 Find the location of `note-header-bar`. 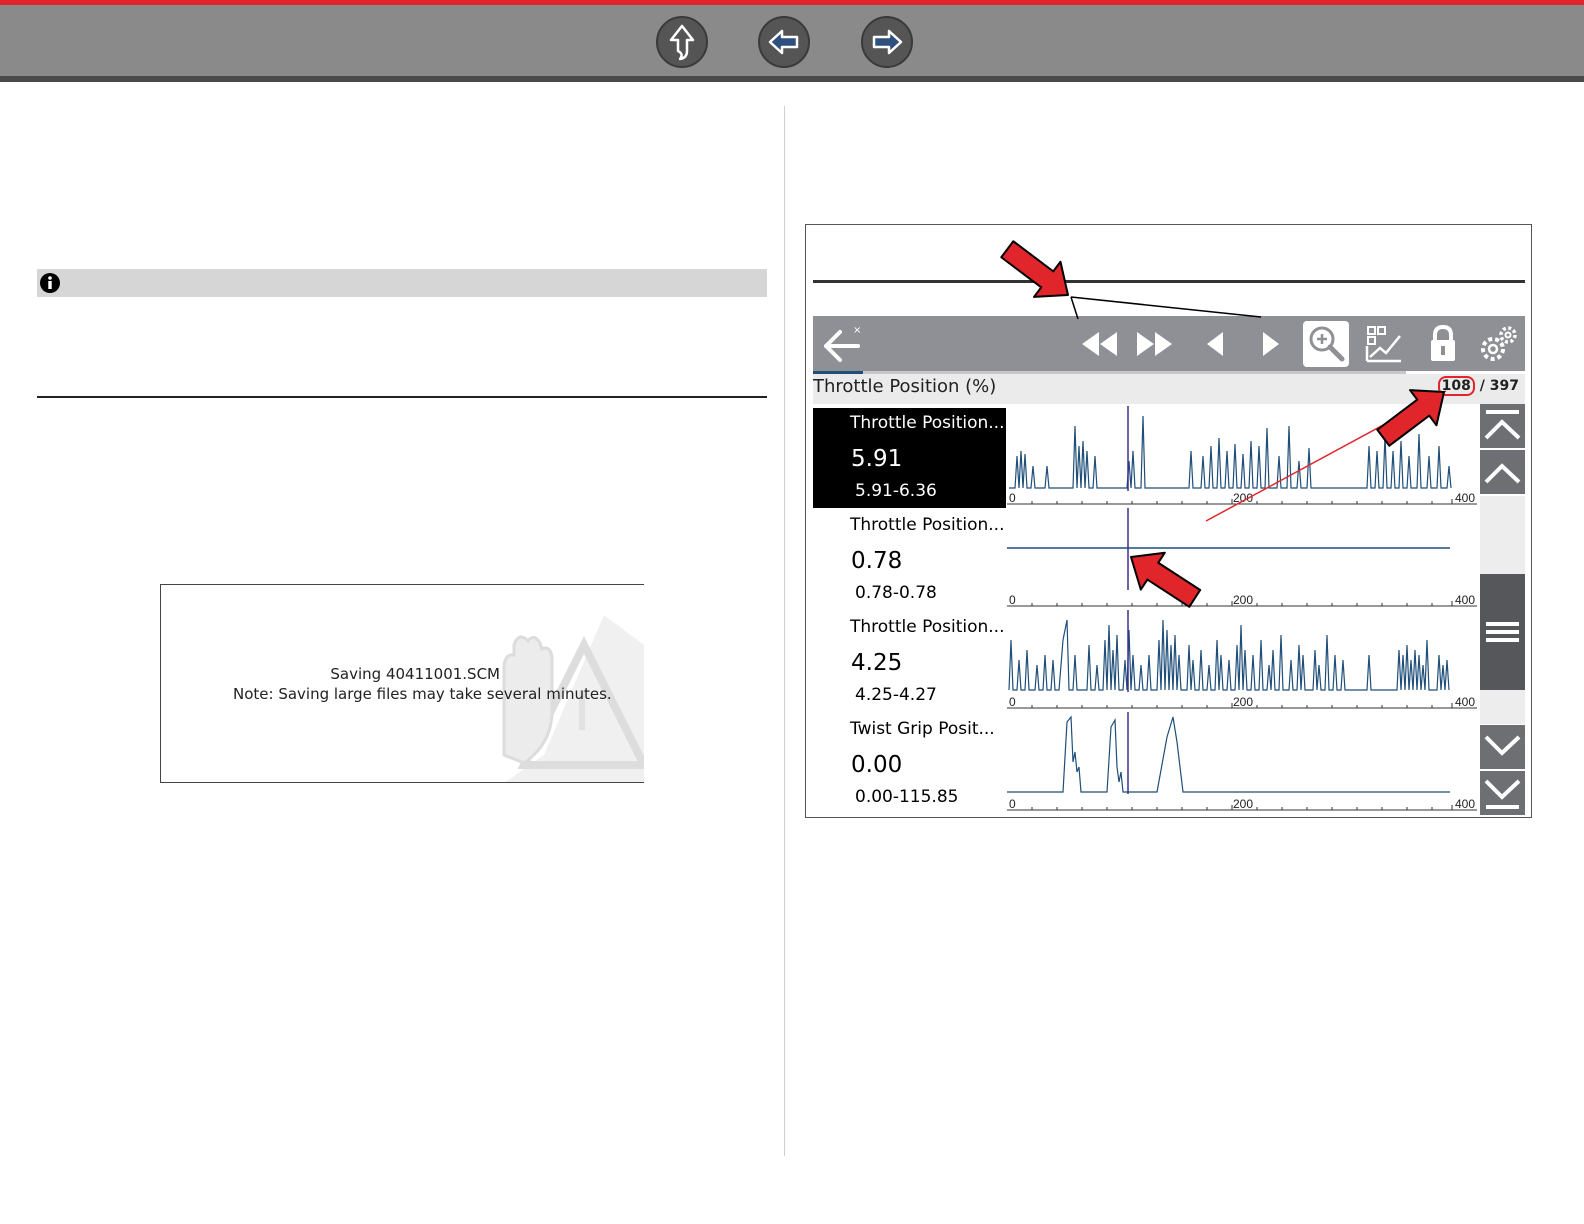

note-header-bar is located at coordinates (402, 283).